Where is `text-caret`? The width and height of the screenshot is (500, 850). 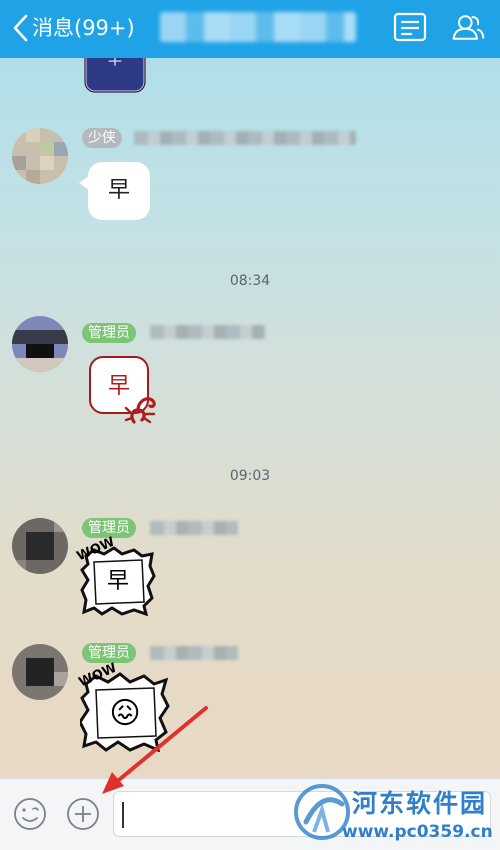
text-caret is located at coordinates (123, 815).